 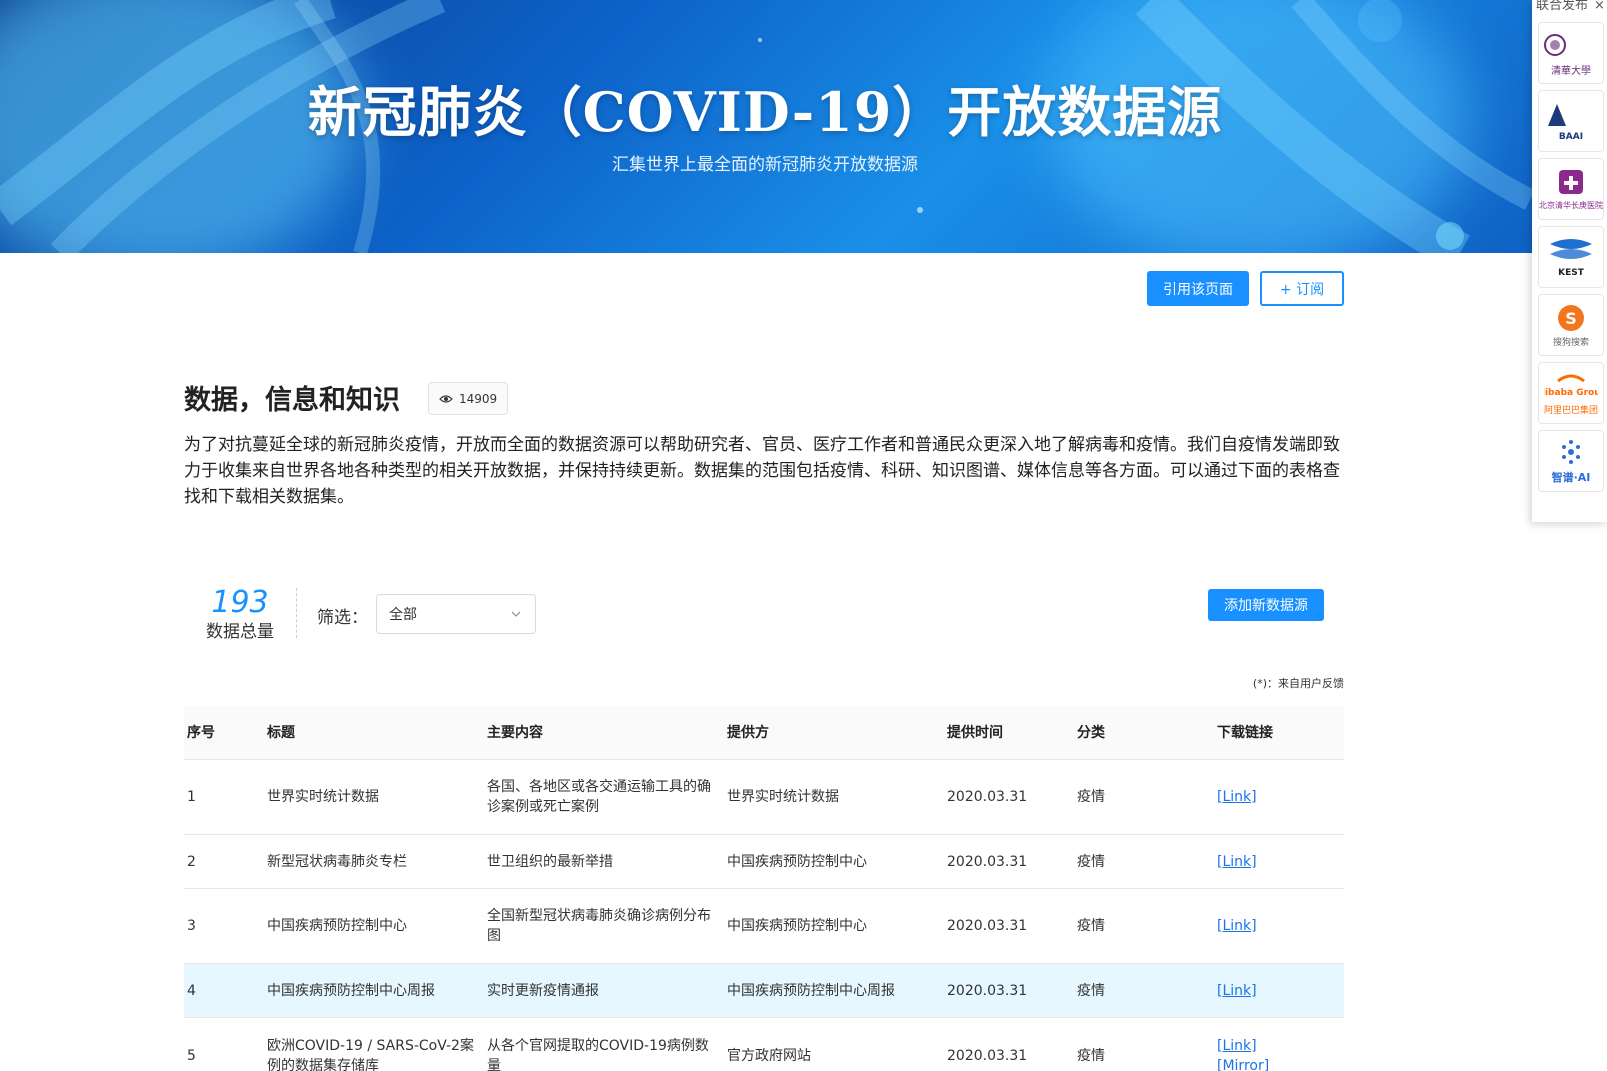 I want to click on page-subtitle: 汇集世界上最全面的新冠肺炎开放数据源, so click(x=765, y=165).